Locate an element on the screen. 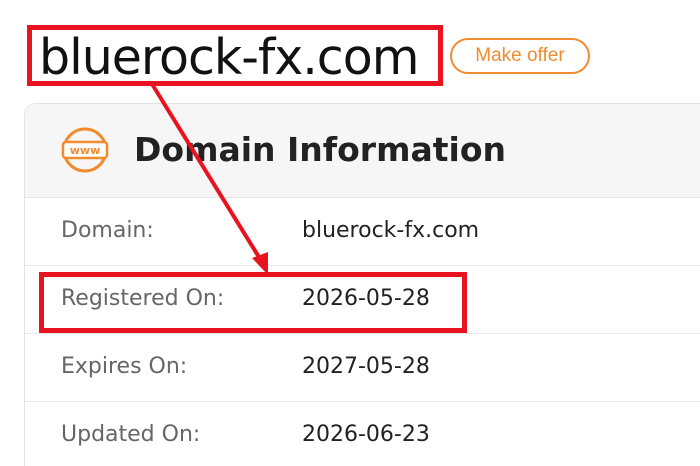 This screenshot has height=466, width=700. domain-title: bluerock-fx.com is located at coordinates (229, 57).